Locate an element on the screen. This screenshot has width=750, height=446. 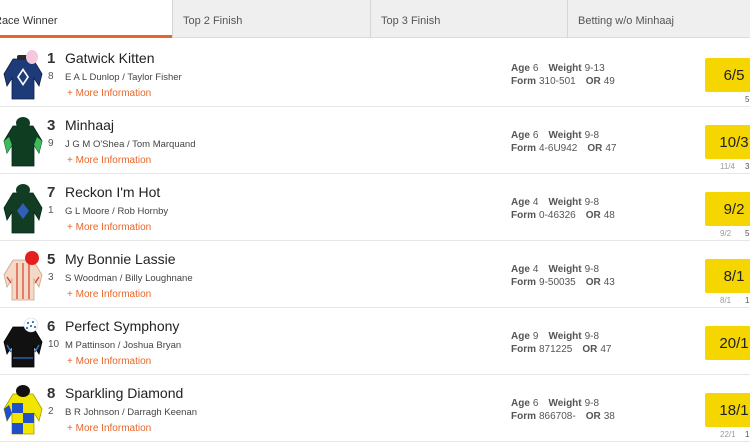
runner-draw: 10 is located at coordinates (54, 344).